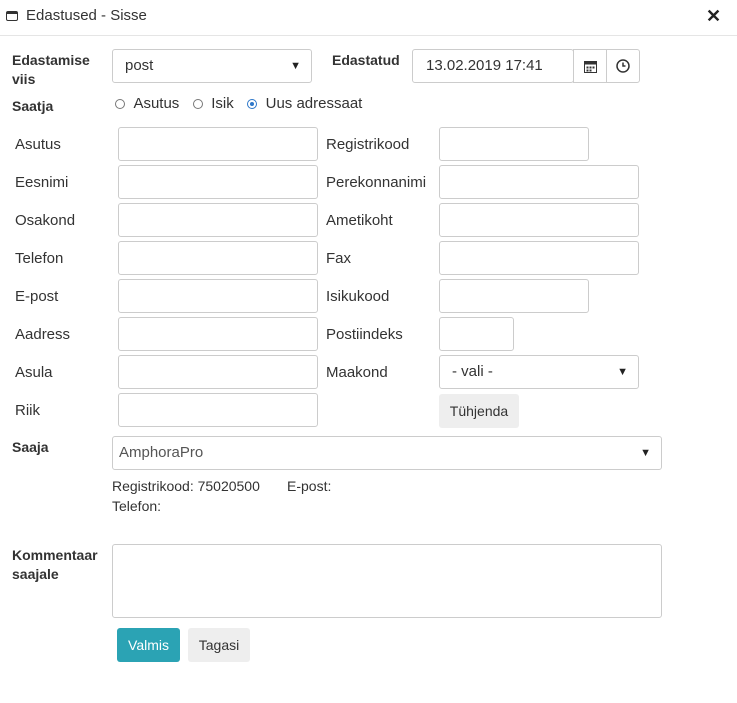 This screenshot has width=737, height=703. Describe the element at coordinates (43, 334) in the screenshot. I see `aadress-label: Aadress` at that location.